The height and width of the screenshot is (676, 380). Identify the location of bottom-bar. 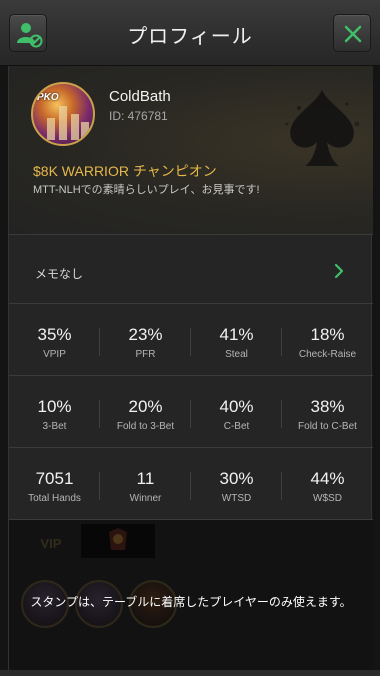
(190, 673).